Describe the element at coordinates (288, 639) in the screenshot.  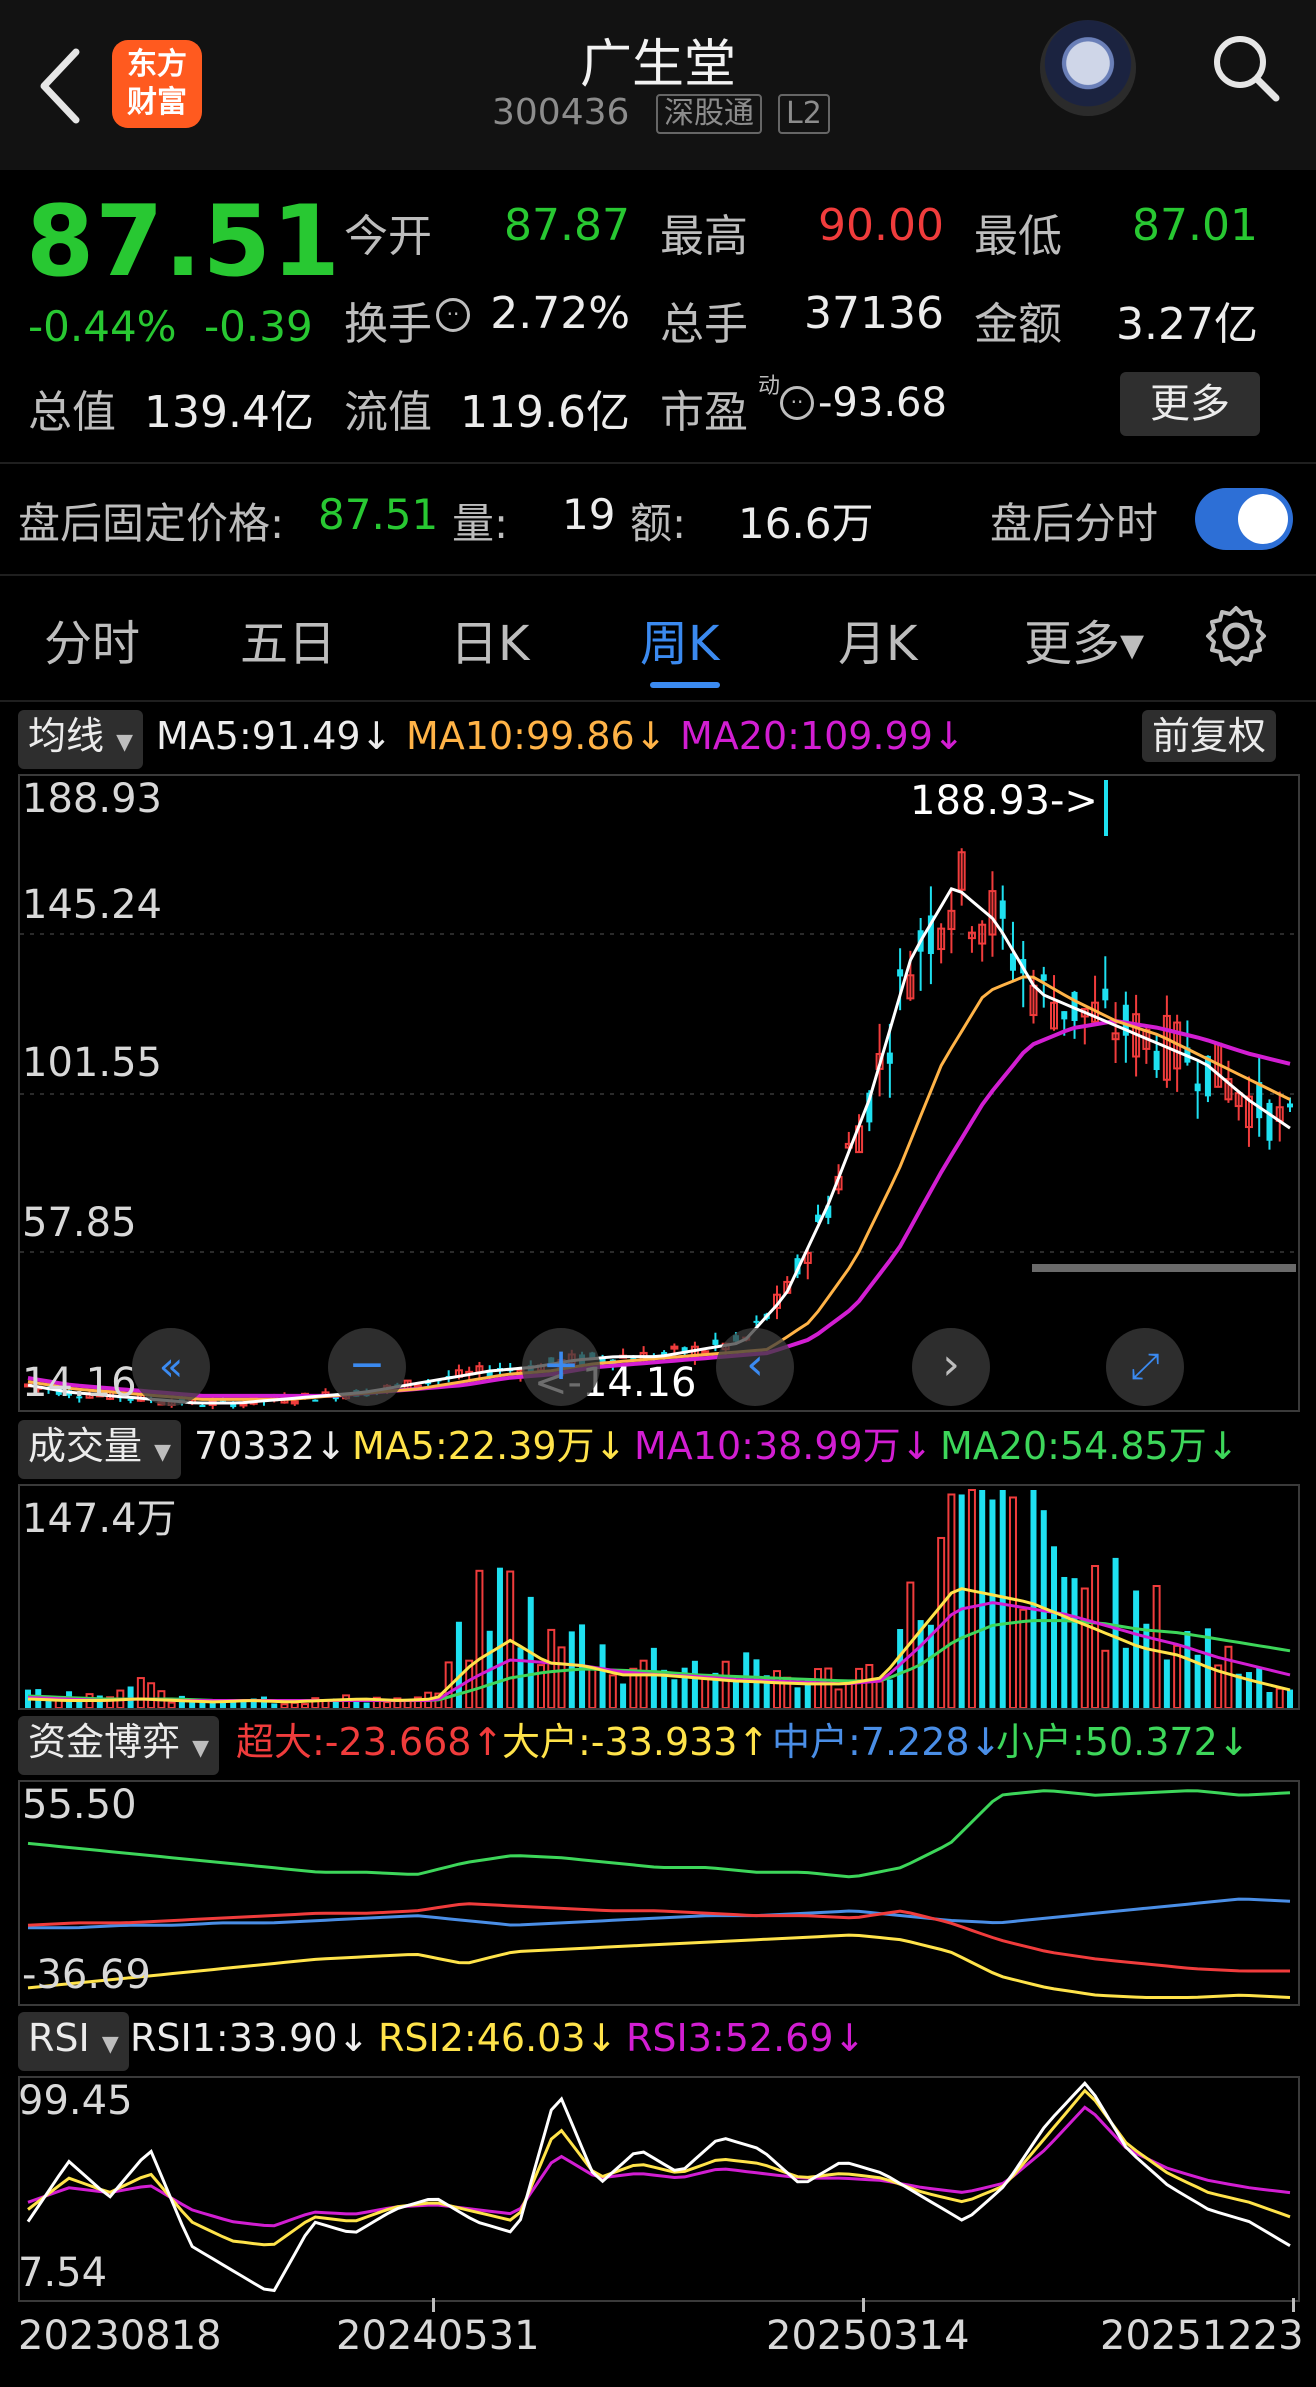
I see `tab-five-day: 五日` at that location.